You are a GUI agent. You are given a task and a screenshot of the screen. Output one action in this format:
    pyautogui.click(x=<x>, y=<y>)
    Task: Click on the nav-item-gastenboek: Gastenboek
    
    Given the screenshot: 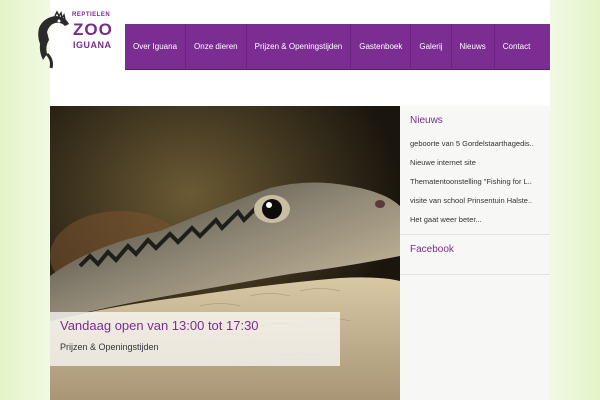 What is the action you would take?
    pyautogui.click(x=381, y=46)
    